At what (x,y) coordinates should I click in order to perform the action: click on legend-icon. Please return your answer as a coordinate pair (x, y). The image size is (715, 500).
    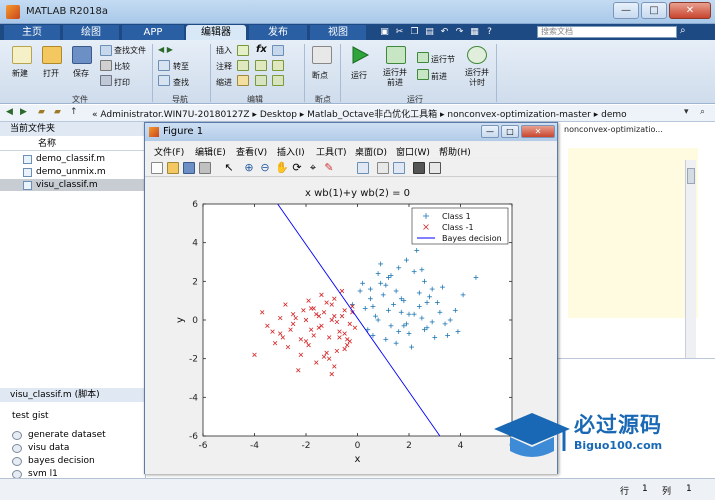
    Looking at the image, I should click on (399, 168).